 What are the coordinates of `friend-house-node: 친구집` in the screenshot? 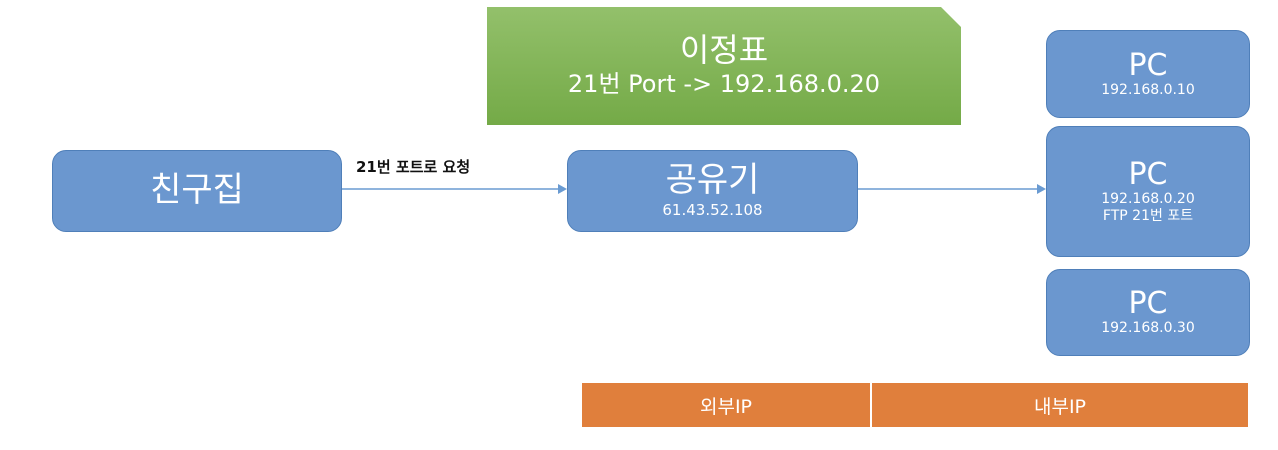 It's located at (197, 191).